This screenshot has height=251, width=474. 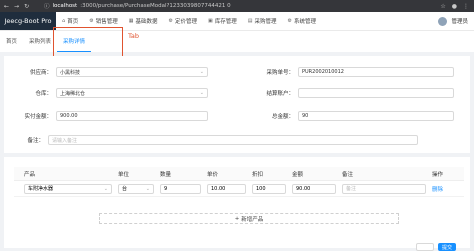 What do you see at coordinates (65, 140) in the screenshot?
I see `input-placeholder: 请输入备注` at bounding box center [65, 140].